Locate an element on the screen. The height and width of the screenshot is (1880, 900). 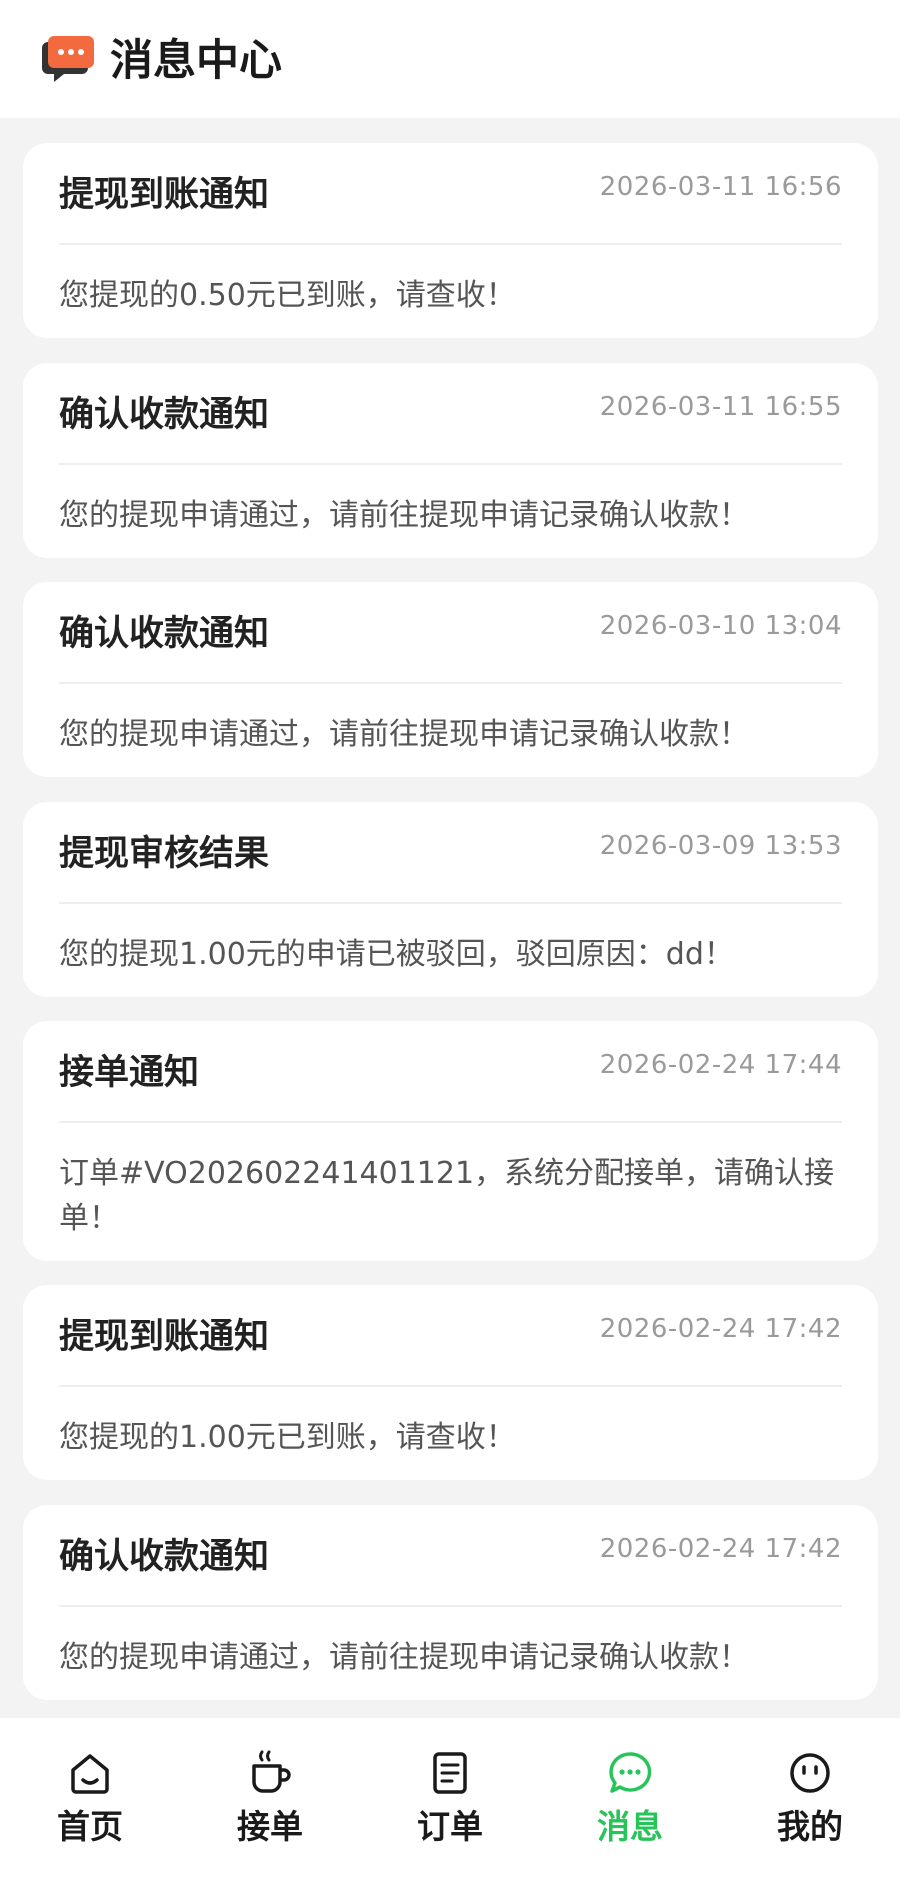
chat-icon is located at coordinates (630, 1772).